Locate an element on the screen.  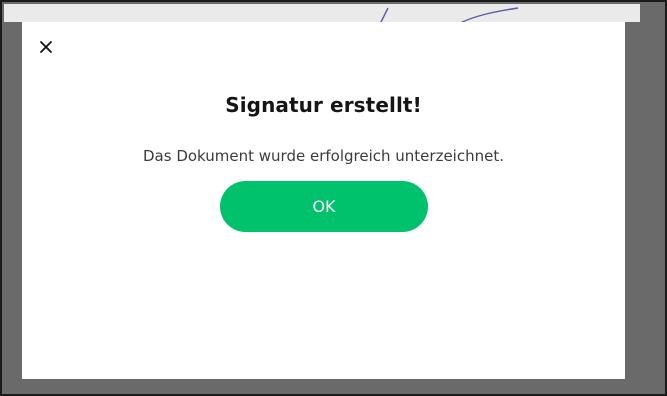
close-button is located at coordinates (46, 47).